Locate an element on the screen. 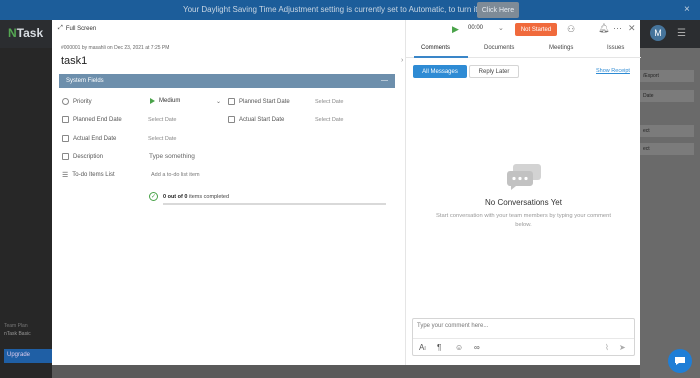  date-column-header: Date is located at coordinates (667, 96).